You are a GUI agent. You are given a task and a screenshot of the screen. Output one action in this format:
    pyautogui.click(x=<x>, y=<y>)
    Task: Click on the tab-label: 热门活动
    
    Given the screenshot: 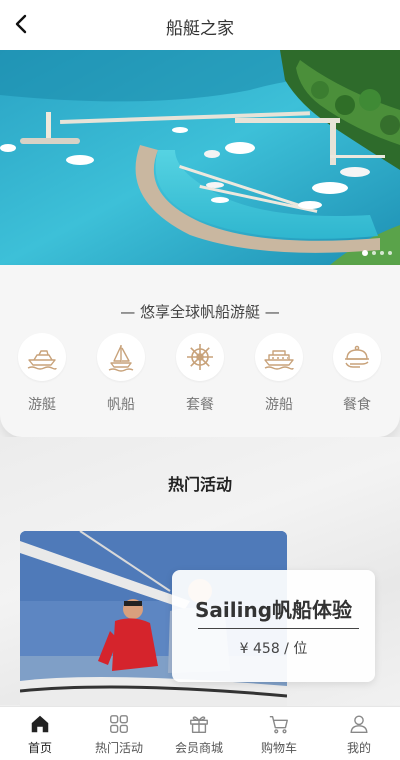 What is the action you would take?
    pyautogui.click(x=118, y=748)
    